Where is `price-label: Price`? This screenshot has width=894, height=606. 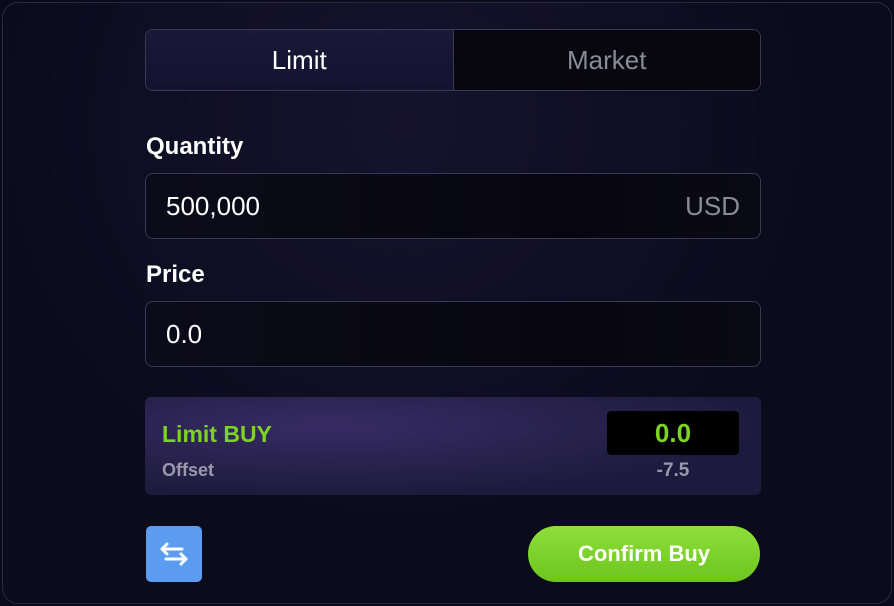 price-label: Price is located at coordinates (175, 274).